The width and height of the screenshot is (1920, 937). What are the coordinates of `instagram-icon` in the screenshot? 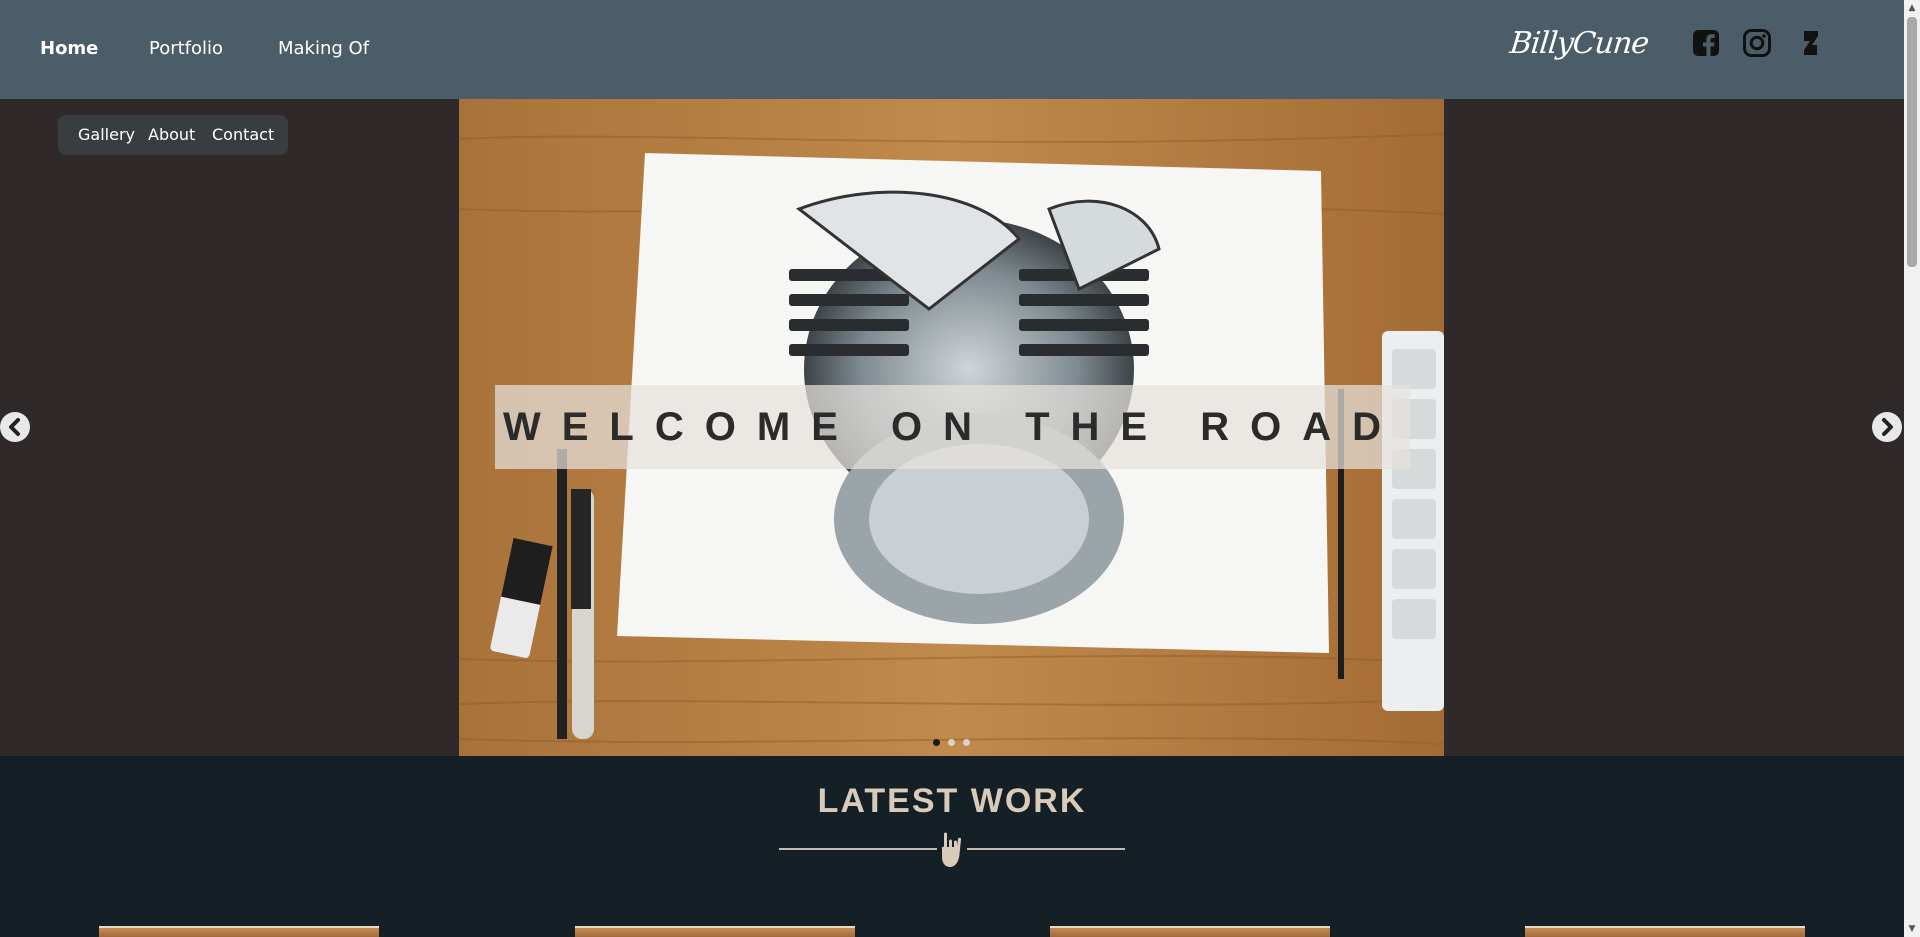 It's located at (1757, 43).